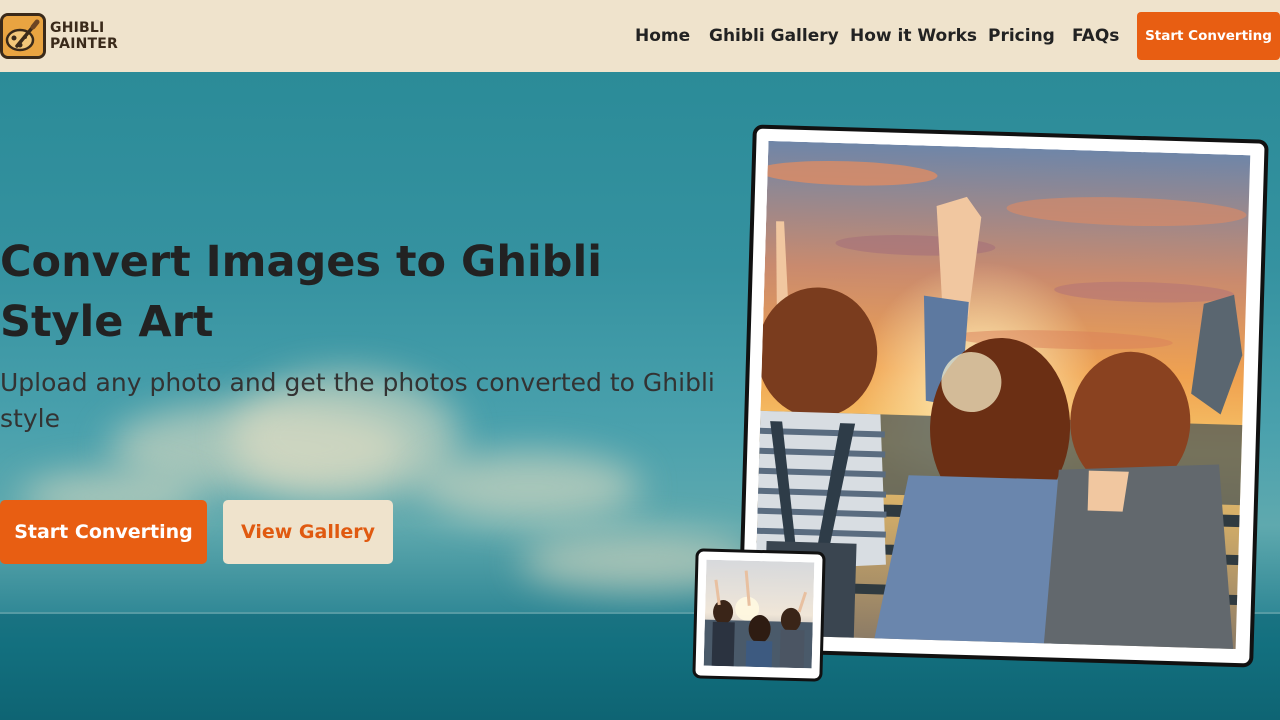 The width and height of the screenshot is (1280, 720). What do you see at coordinates (1095, 36) in the screenshot?
I see `nav-link-faqs: FAQs` at bounding box center [1095, 36].